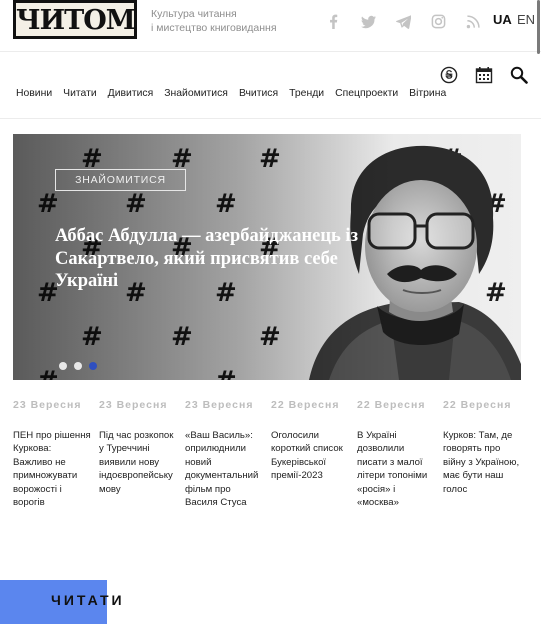 This screenshot has width=541, height=630. What do you see at coordinates (120, 180) in the screenshot?
I see `hero-category-badge: ЗНАЙОМИТИСЯ` at bounding box center [120, 180].